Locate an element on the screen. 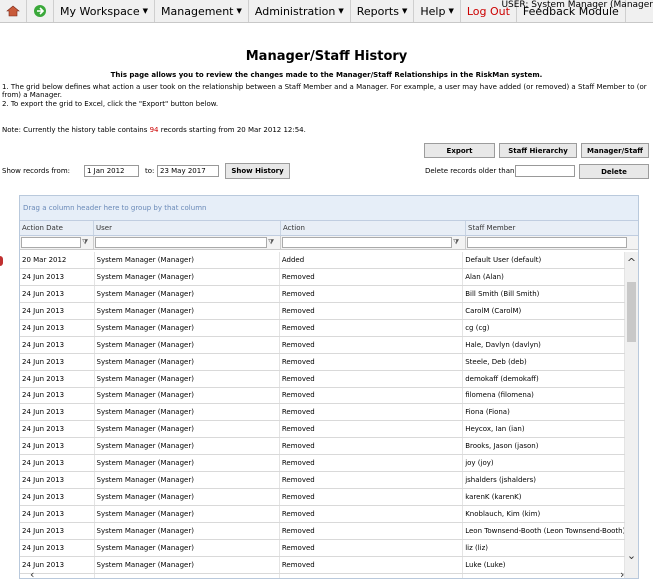  col-header-user: User is located at coordinates (187, 228).